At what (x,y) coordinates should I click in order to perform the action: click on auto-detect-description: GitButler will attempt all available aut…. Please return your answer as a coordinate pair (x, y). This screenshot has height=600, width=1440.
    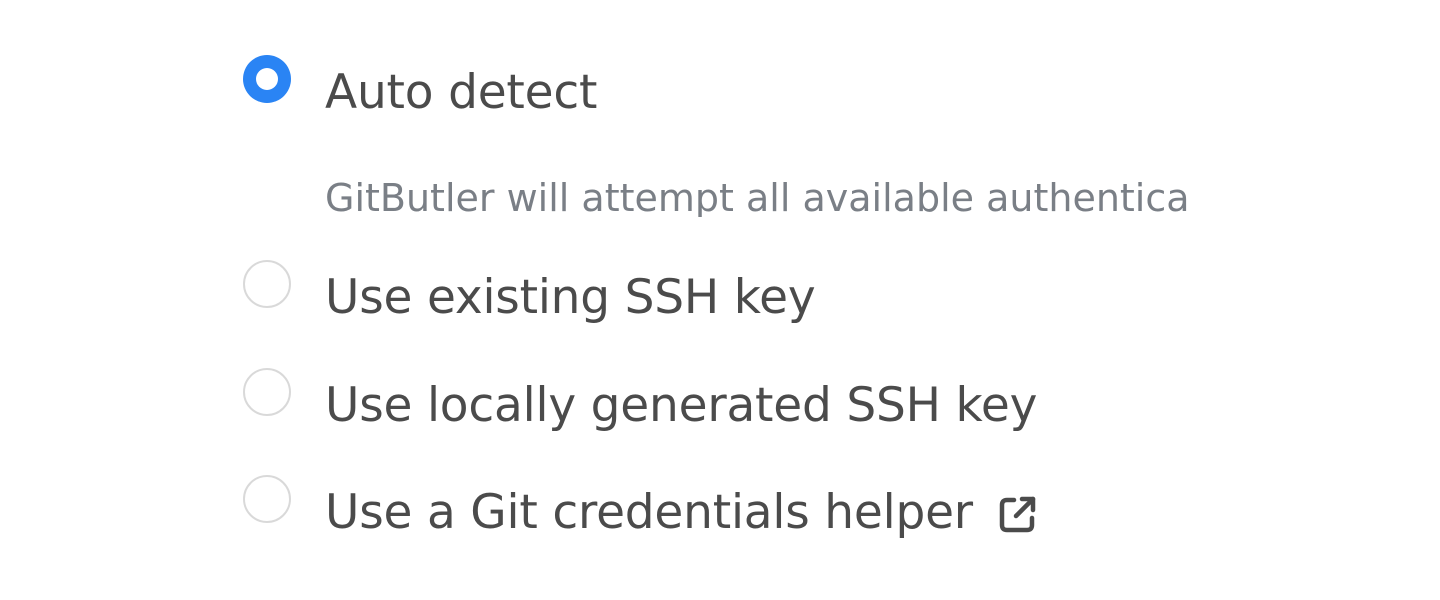
    Looking at the image, I should click on (757, 198).